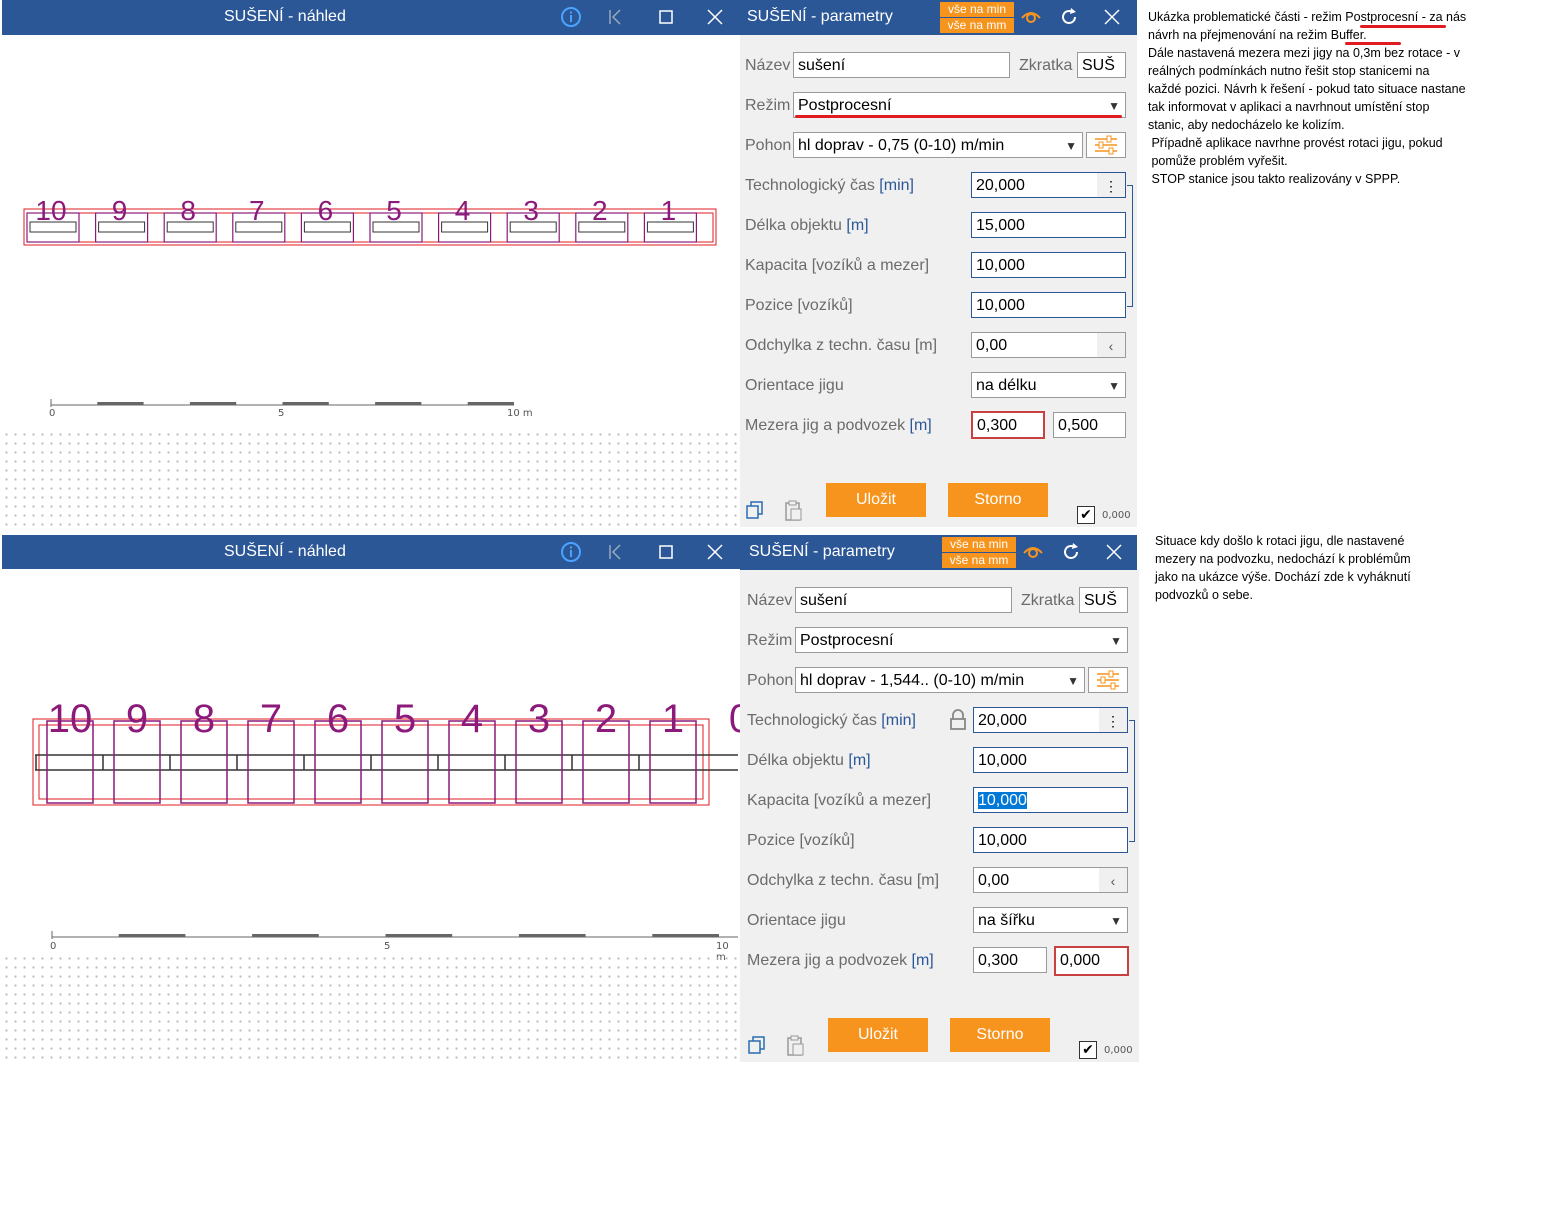 The height and width of the screenshot is (1219, 1545). I want to click on tech-label-text: Technologický čas, so click(814, 720).